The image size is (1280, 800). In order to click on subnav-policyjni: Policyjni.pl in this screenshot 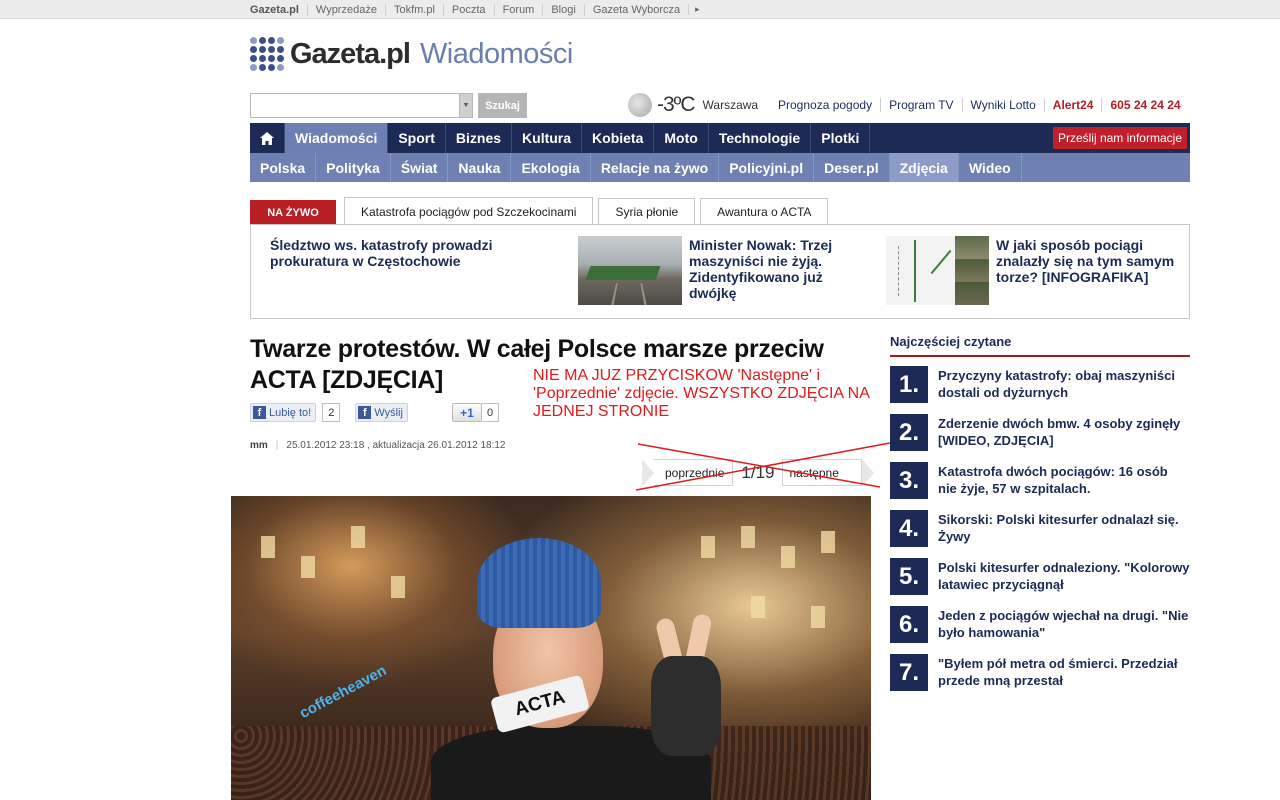, I will do `click(767, 167)`.